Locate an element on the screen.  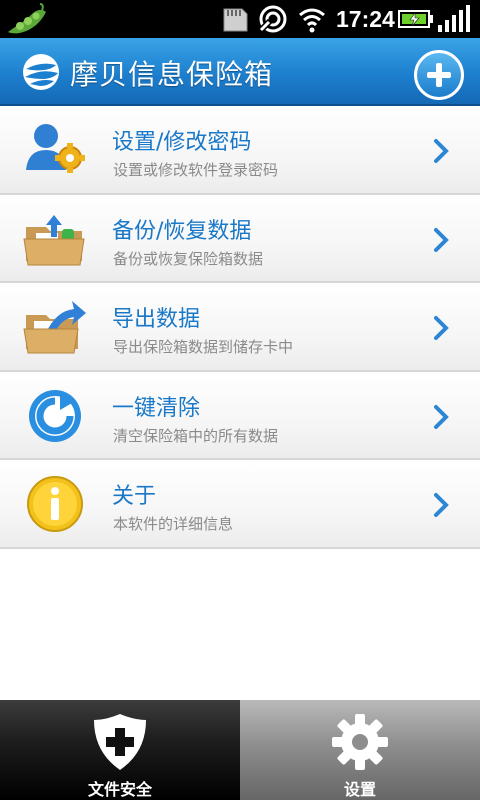
menu-item-desc: 本软件的详细信息 is located at coordinates (173, 524).